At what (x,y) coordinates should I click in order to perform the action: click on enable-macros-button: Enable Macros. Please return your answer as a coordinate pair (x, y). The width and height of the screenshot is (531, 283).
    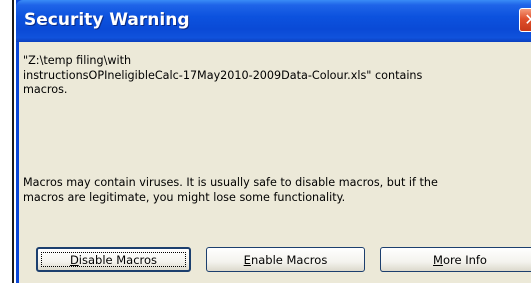
    Looking at the image, I should click on (285, 259).